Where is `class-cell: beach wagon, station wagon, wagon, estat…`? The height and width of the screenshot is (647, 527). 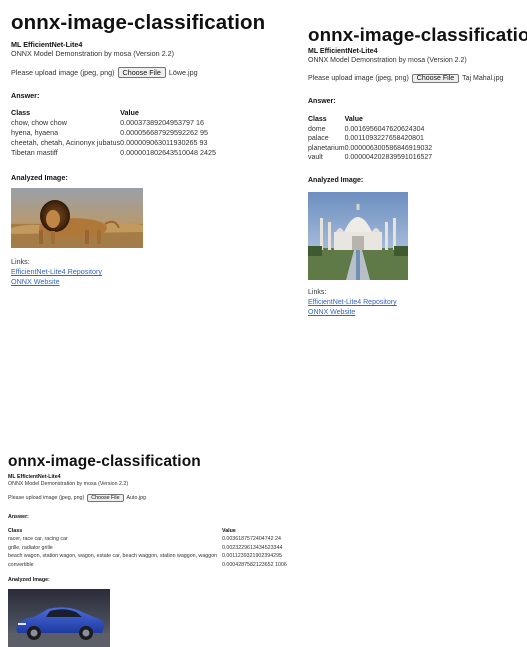
class-cell: beach wagon, station wagon, wagon, estat… is located at coordinates (113, 556).